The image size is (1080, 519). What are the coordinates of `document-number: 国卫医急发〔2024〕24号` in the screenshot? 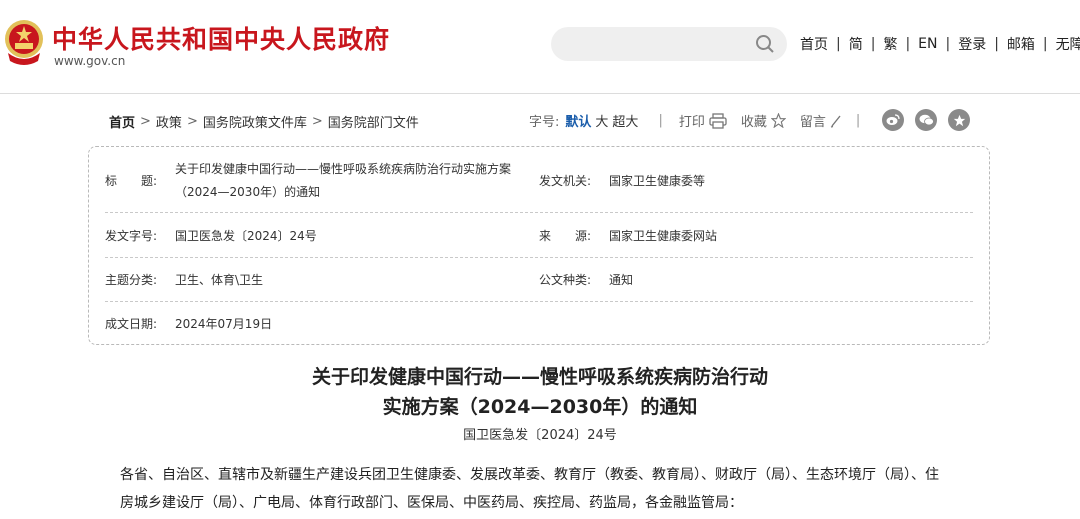 It's located at (540, 435).